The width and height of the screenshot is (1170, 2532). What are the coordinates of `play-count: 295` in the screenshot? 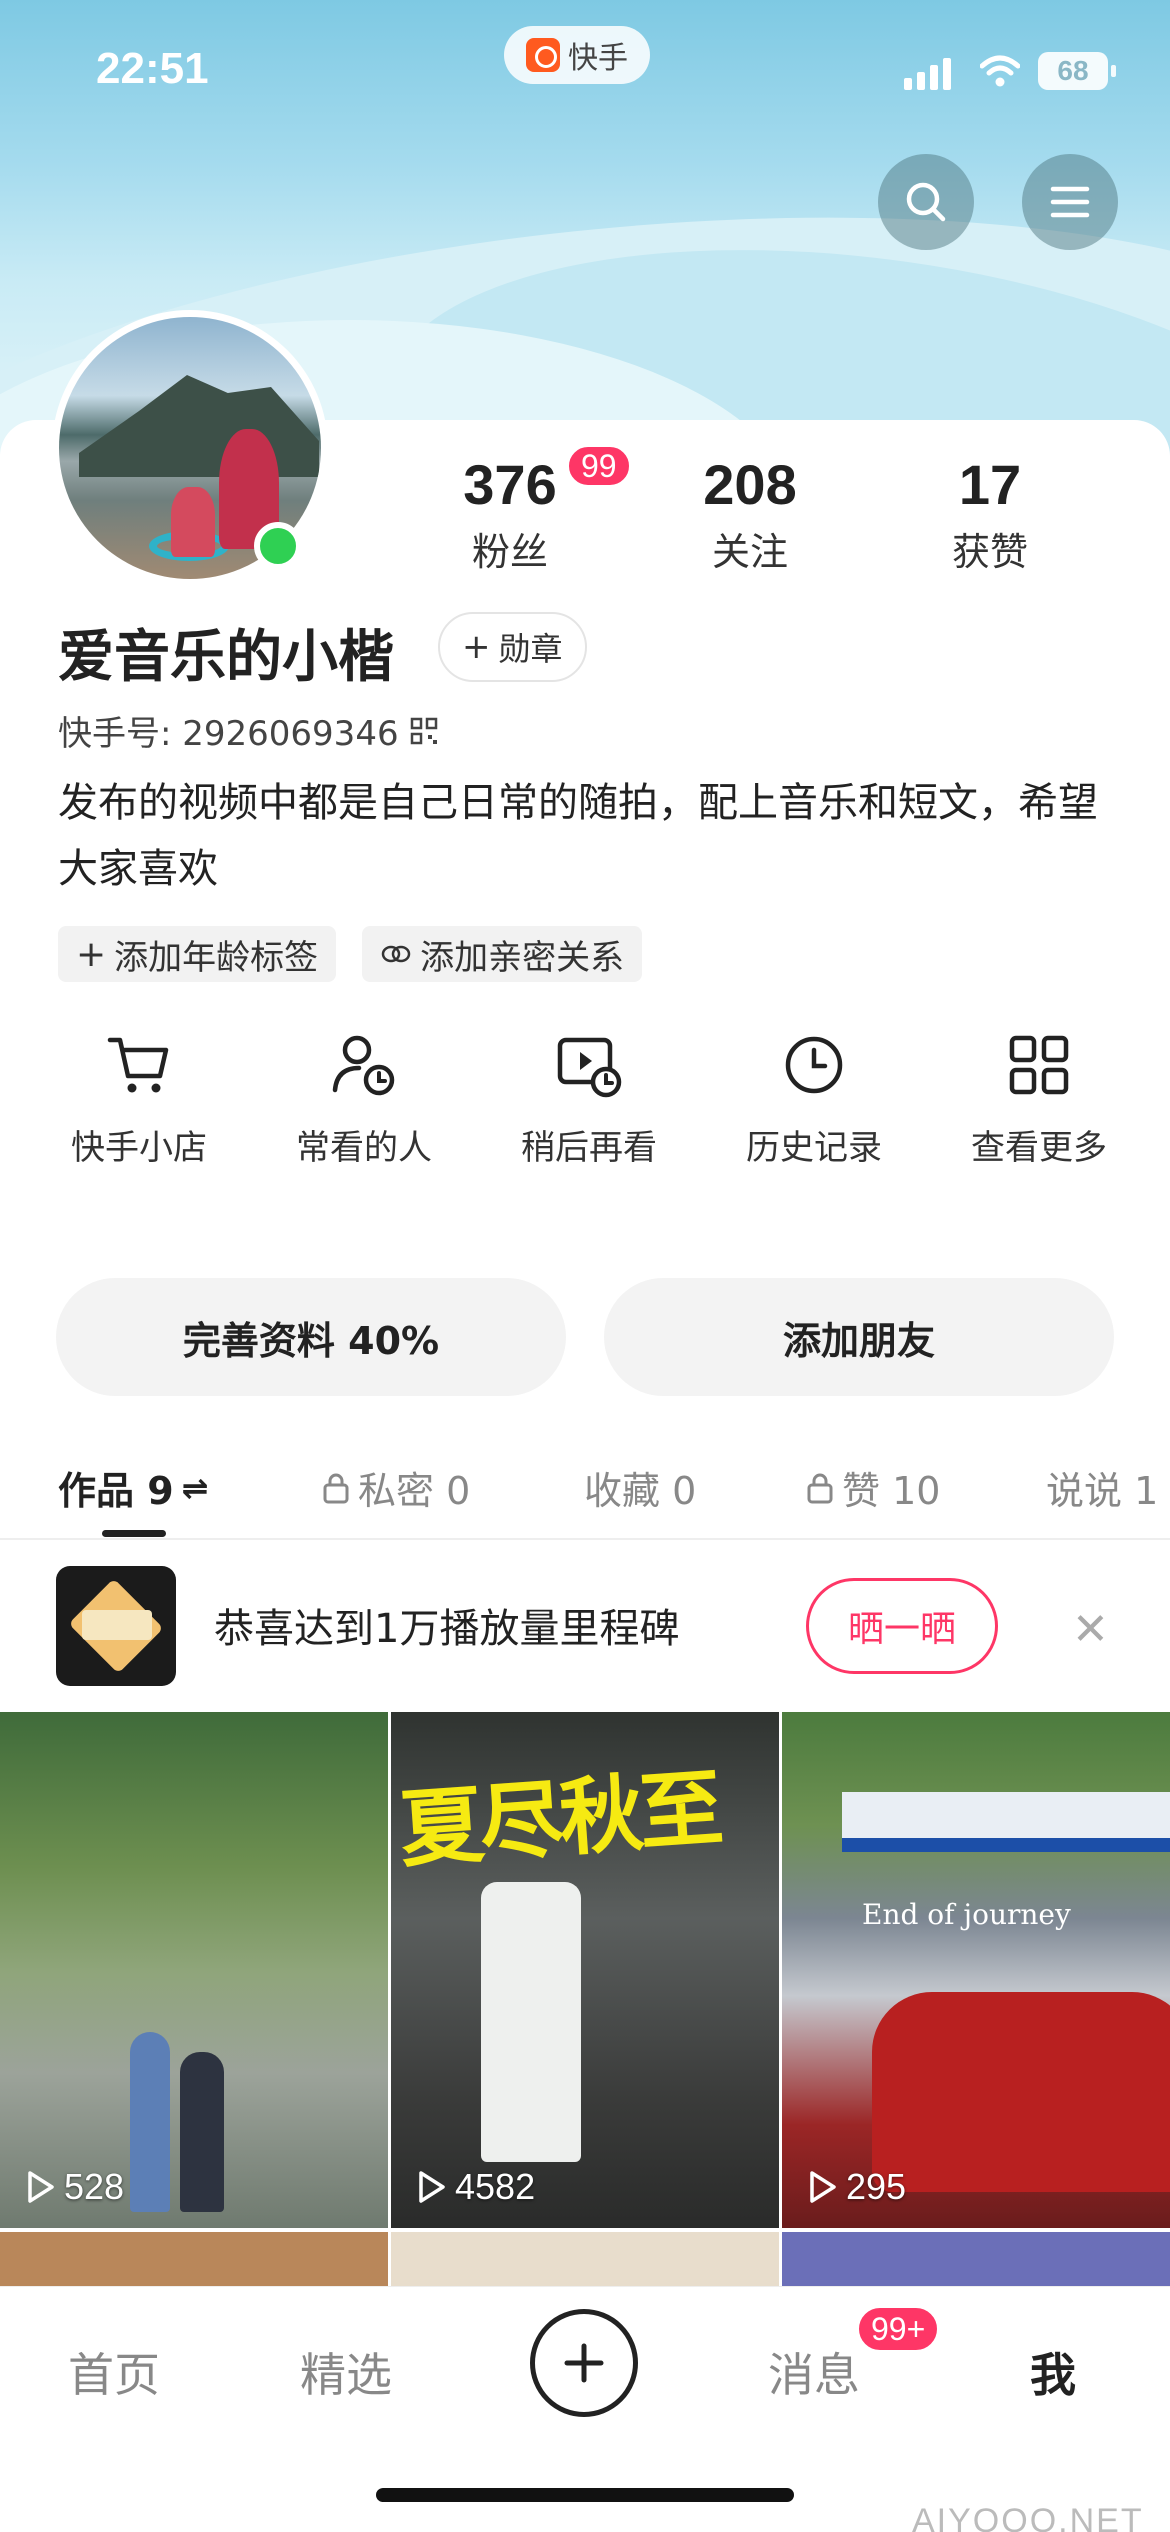 It's located at (857, 2187).